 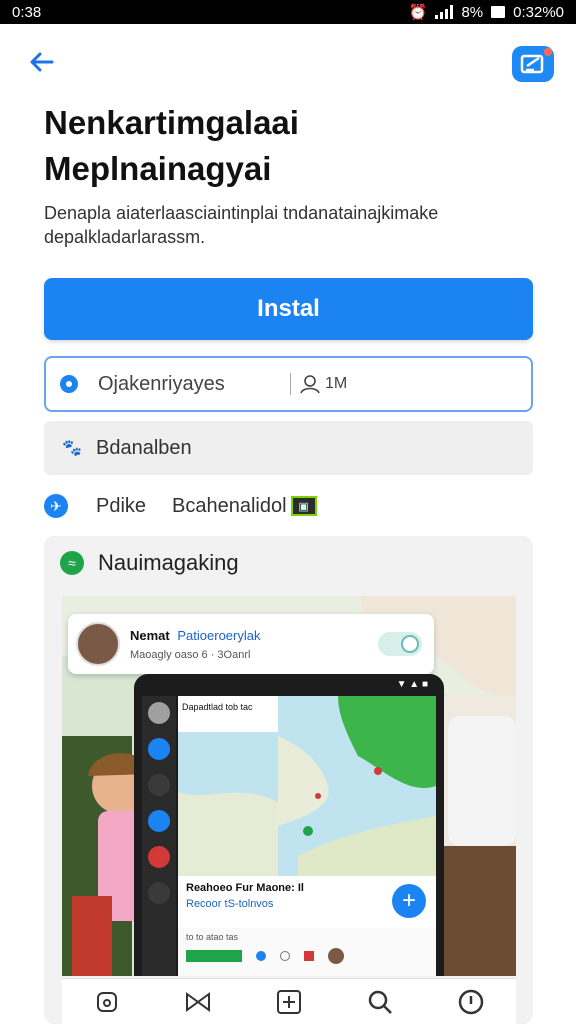 I want to click on rail-chat-icon, so click(x=159, y=785).